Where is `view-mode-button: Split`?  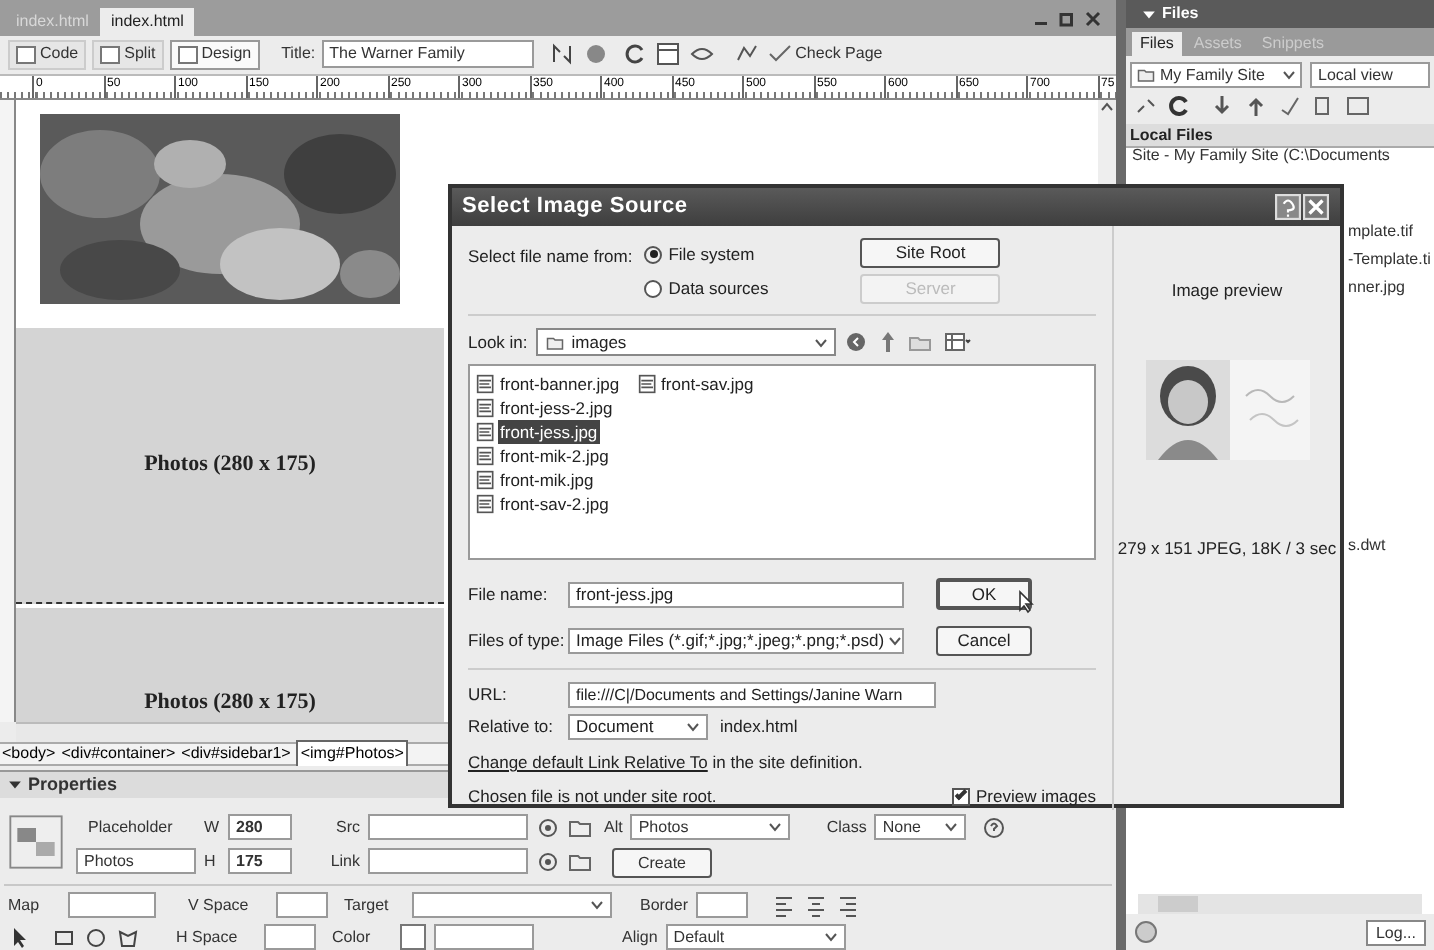
view-mode-button: Split is located at coordinates (128, 54).